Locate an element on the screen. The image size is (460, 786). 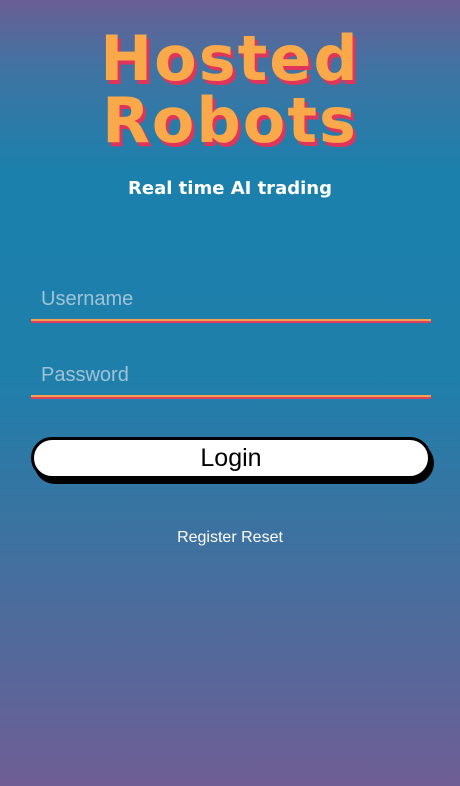
reset-link: Reset is located at coordinates (262, 537).